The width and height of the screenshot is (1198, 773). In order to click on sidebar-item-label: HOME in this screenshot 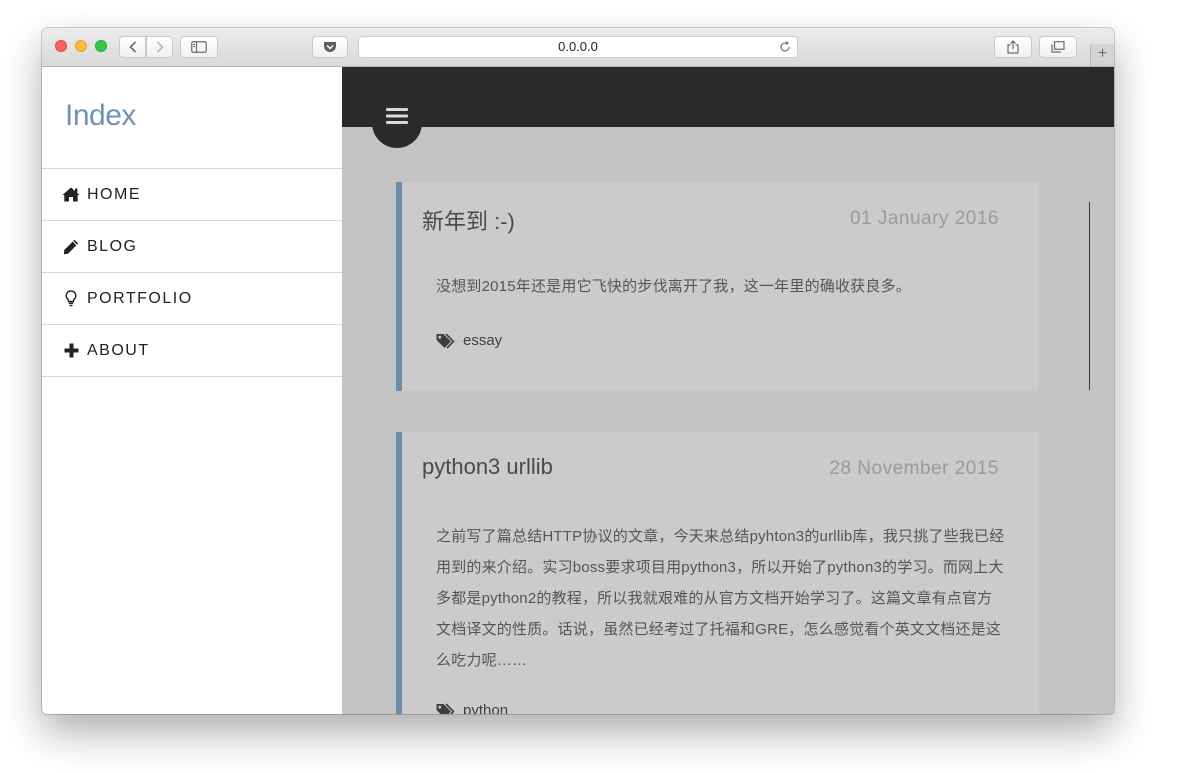, I will do `click(114, 194)`.